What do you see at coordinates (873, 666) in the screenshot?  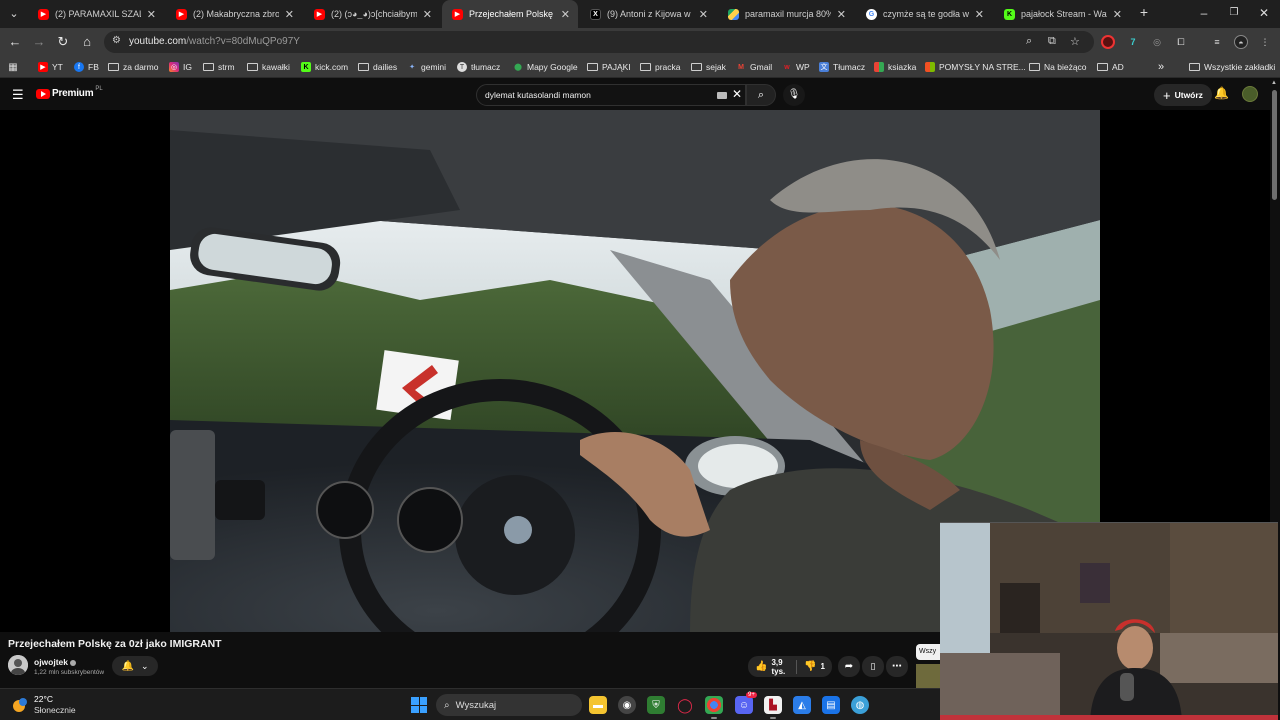 I see `save-button: ▯` at bounding box center [873, 666].